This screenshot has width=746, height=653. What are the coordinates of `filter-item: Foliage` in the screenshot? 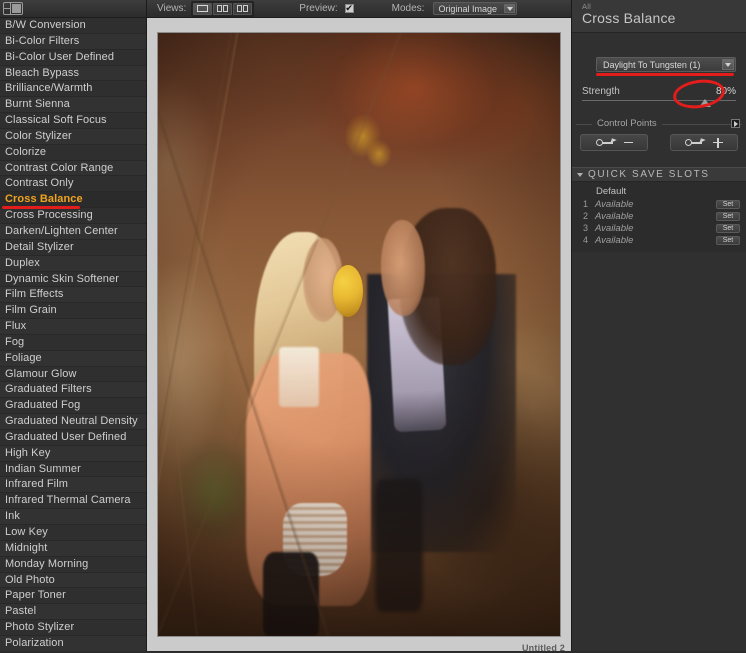 It's located at (73, 358).